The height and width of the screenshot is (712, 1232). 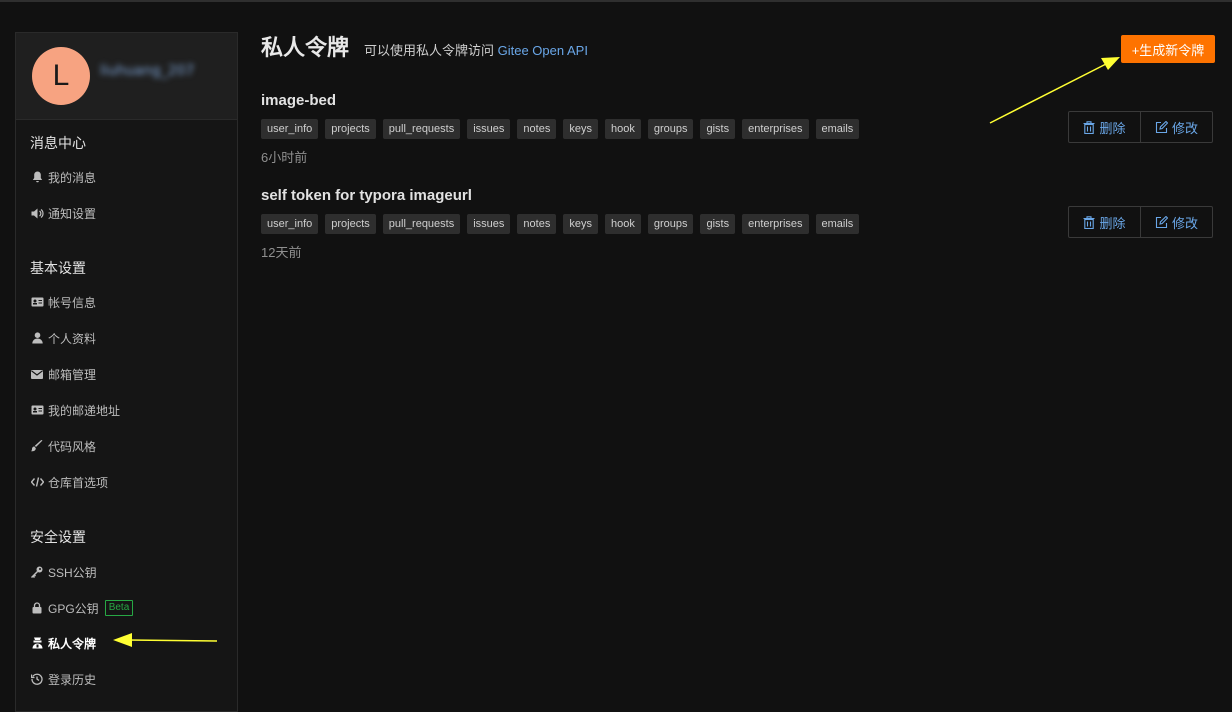 I want to click on group-title-messages: 消息中心, so click(x=58, y=143).